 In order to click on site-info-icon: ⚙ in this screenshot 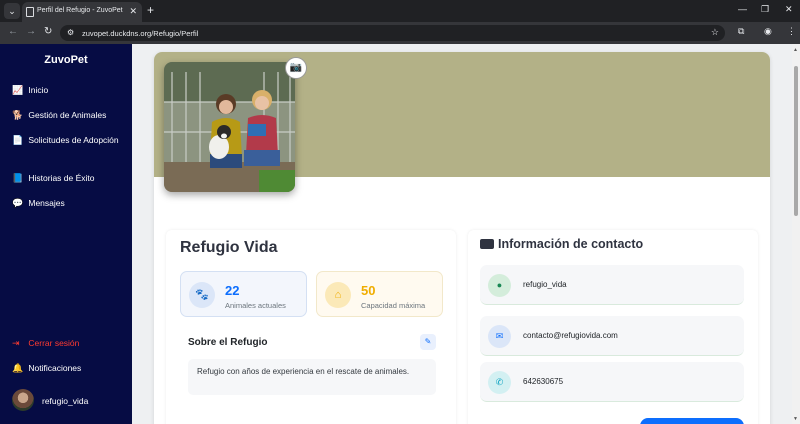, I will do `click(70, 32)`.